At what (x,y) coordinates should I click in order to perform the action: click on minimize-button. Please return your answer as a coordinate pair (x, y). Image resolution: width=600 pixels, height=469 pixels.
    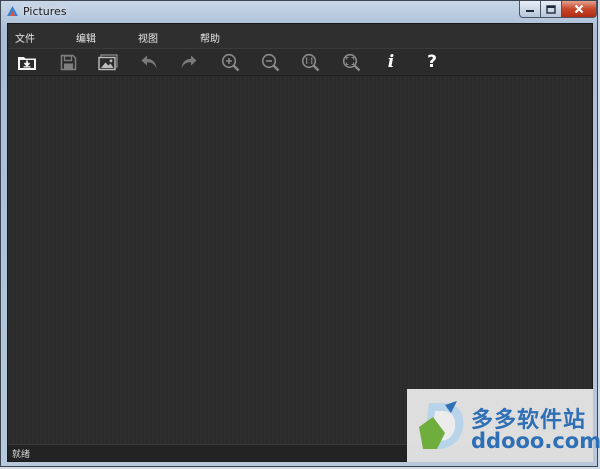
    Looking at the image, I should click on (530, 9).